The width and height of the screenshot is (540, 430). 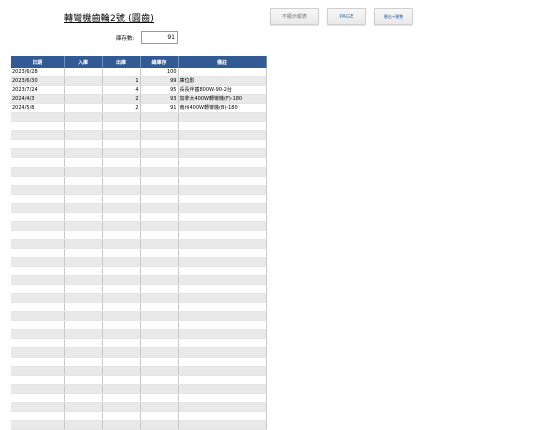 I want to click on cell-date: 2023/6/28, so click(x=38, y=73).